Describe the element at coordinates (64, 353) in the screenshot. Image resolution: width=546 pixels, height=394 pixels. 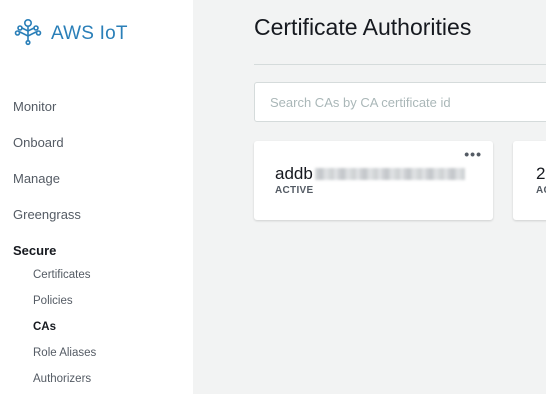
I see `sub-item-role-aliases: Role Aliases` at that location.